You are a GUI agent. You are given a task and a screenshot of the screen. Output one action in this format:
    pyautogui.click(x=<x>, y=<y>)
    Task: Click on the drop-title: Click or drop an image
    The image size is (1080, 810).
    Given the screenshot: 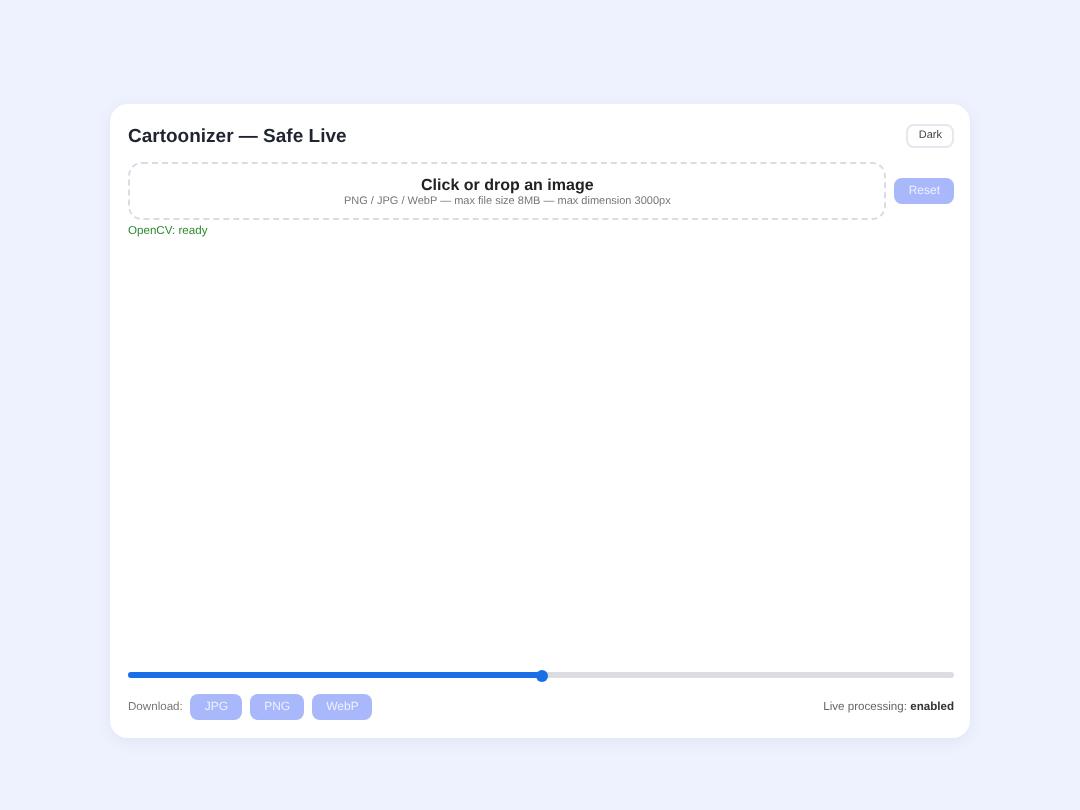 What is the action you would take?
    pyautogui.click(x=507, y=184)
    